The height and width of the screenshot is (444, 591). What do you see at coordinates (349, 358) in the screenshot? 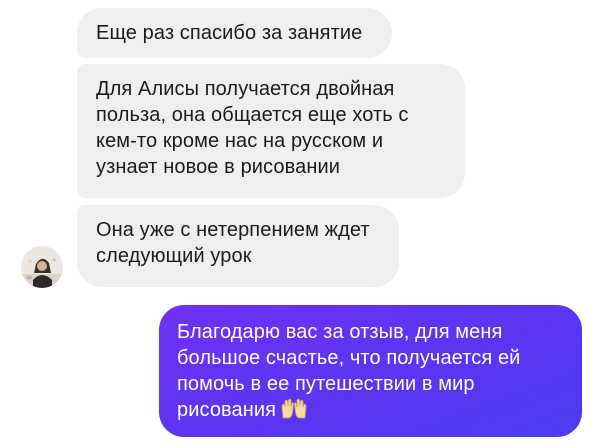
I see `message-text-line: большое счастье, что получается ей` at bounding box center [349, 358].